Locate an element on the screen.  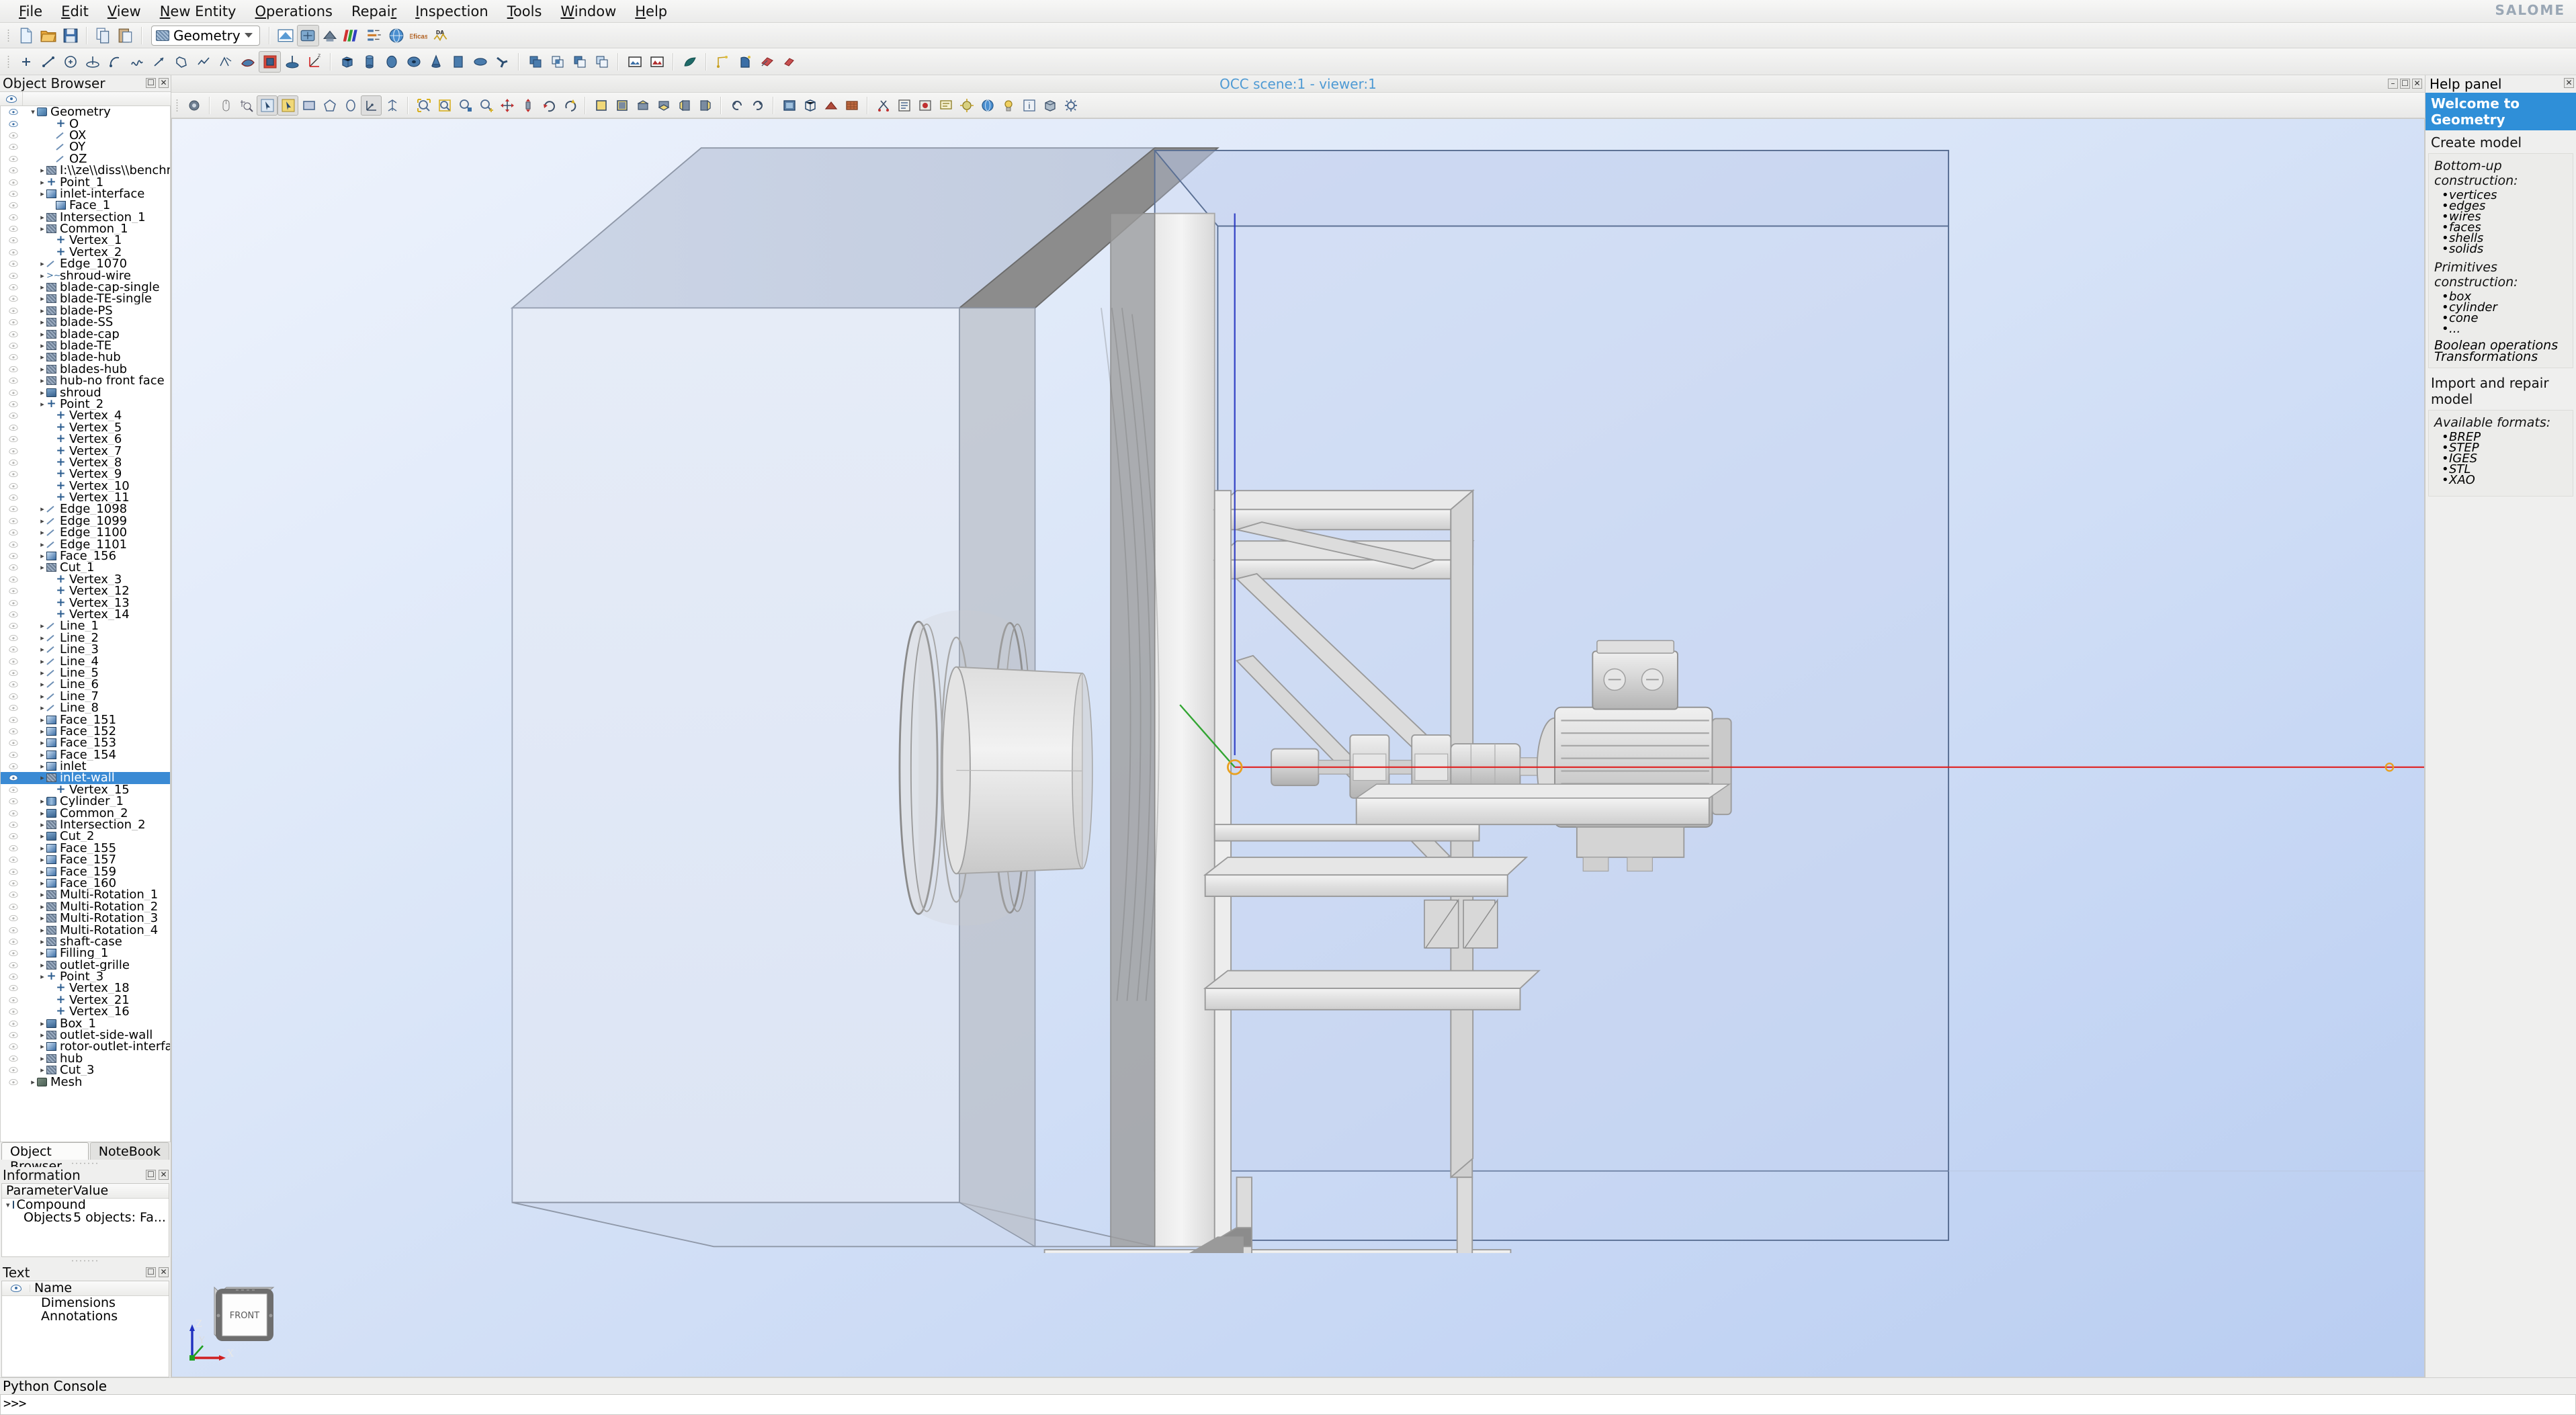
tree-item-vertex-3: Vertex_3 is located at coordinates (85, 579).